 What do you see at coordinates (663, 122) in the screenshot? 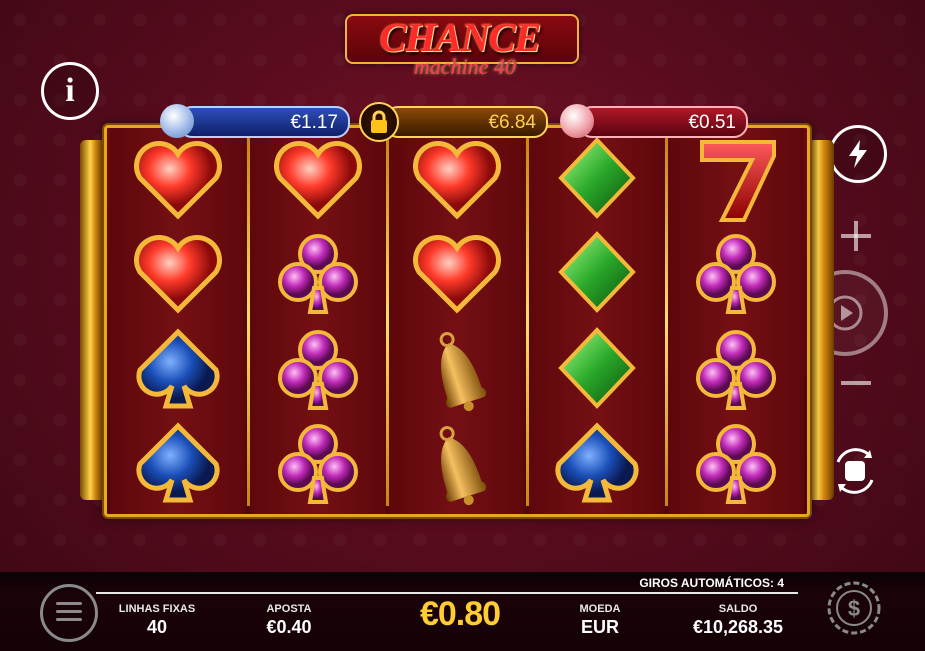
I see `jackpot-red: €0.51` at bounding box center [663, 122].